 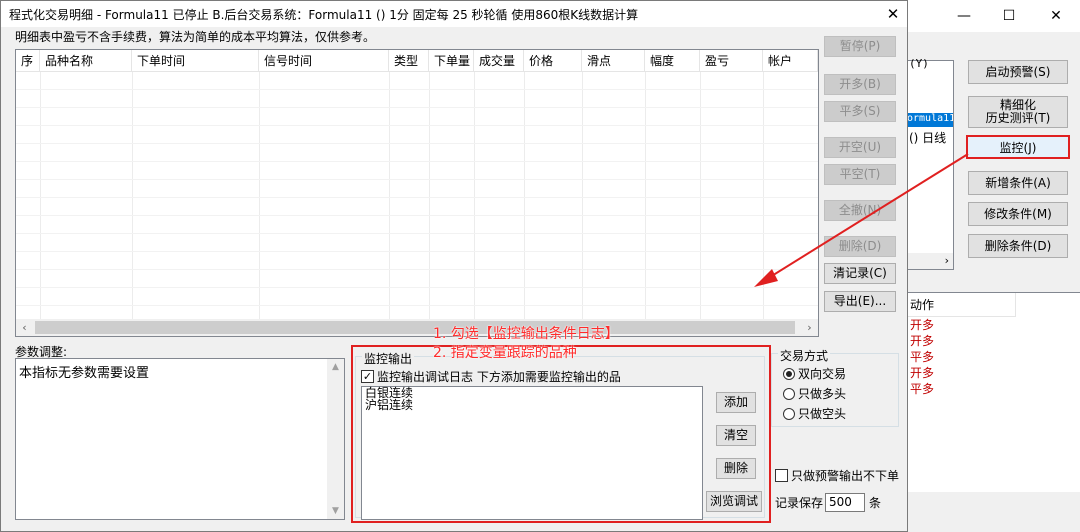 What do you see at coordinates (324, 61) in the screenshot?
I see `column-header: 信号时间` at bounding box center [324, 61].